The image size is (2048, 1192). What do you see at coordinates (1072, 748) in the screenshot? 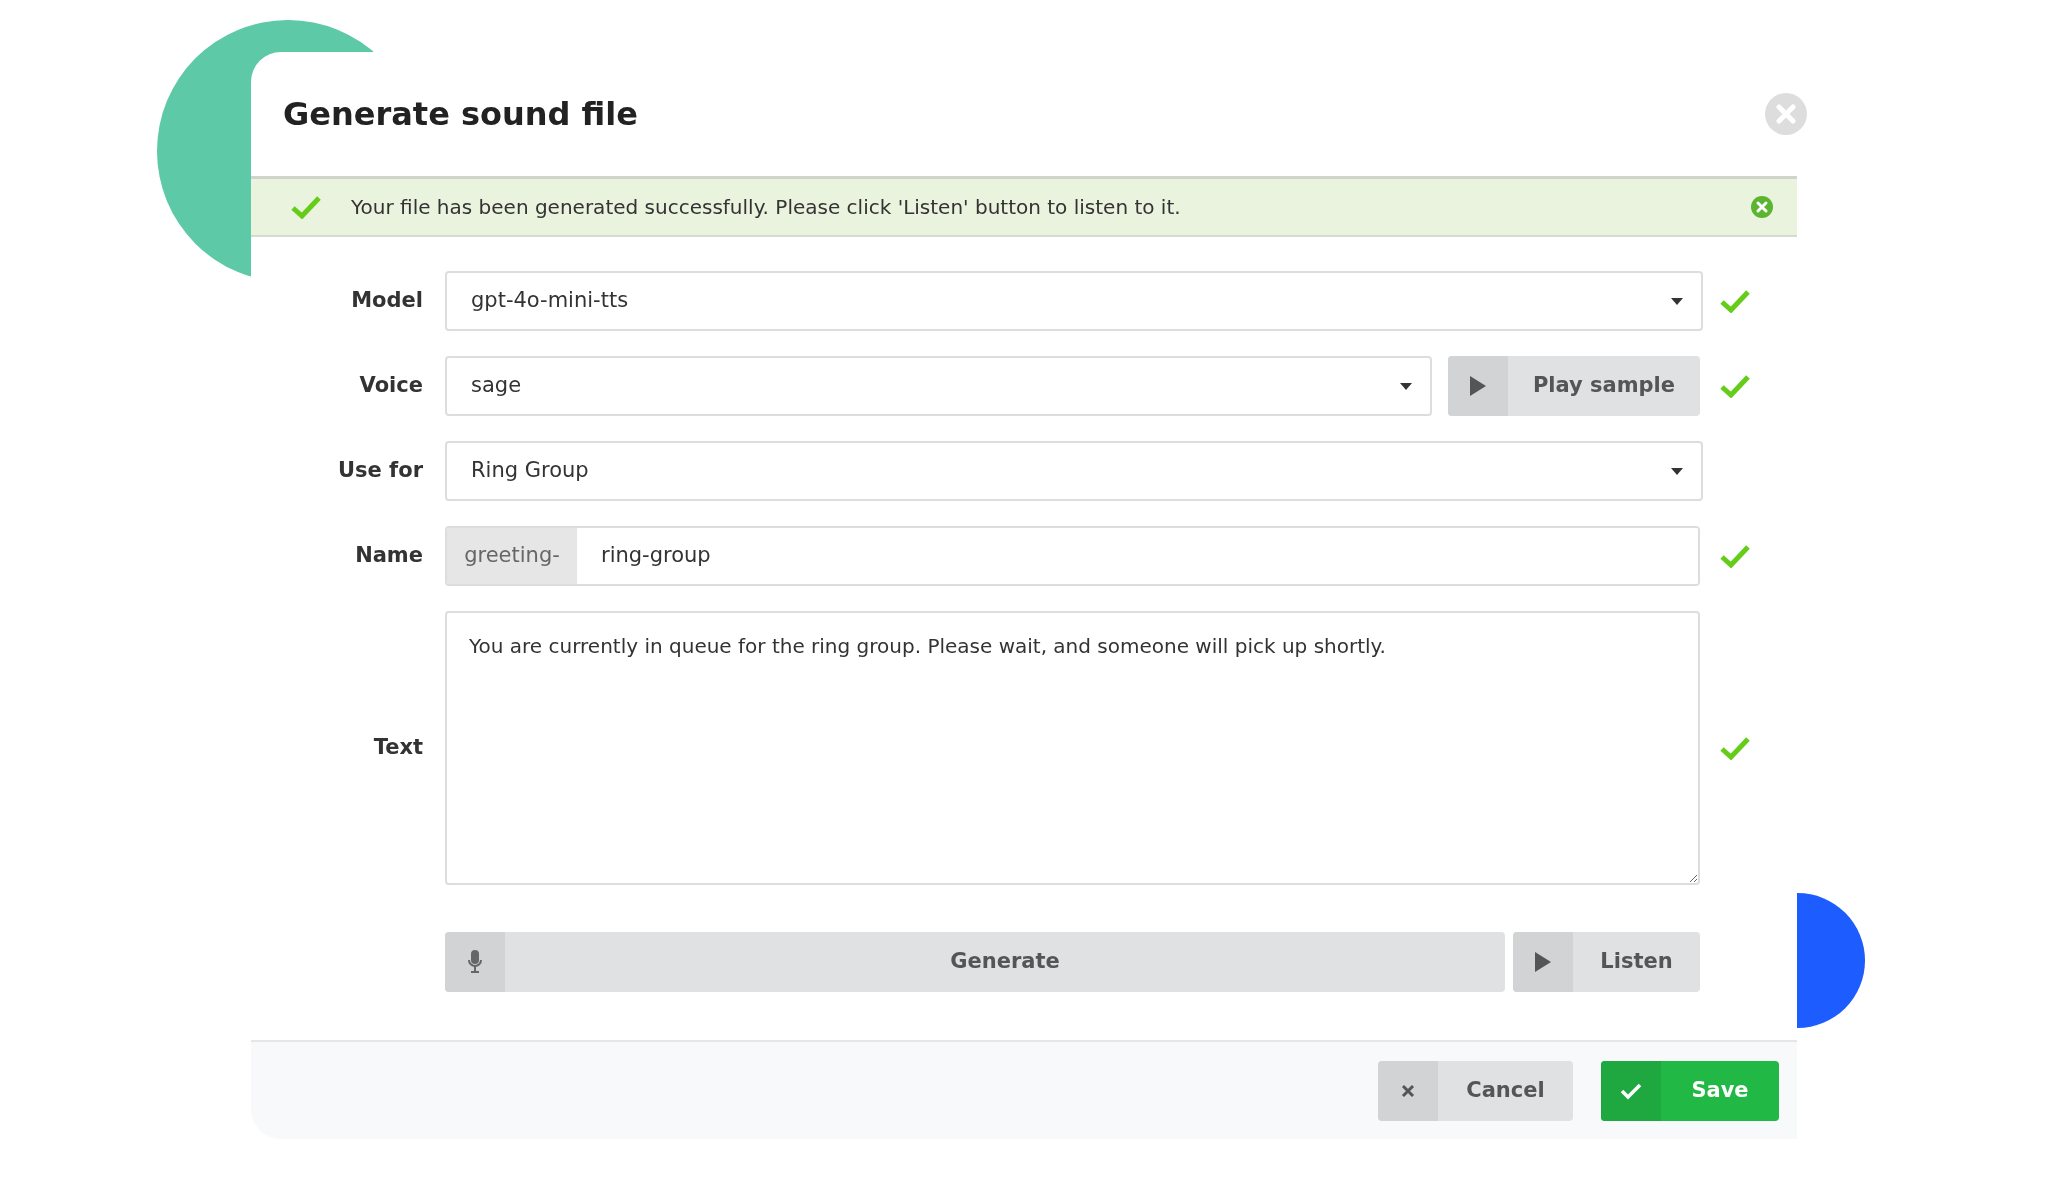
I see `text-area-field: You are currently in queue for the ring group. Please wait, and someone will pick up shortly.` at bounding box center [1072, 748].